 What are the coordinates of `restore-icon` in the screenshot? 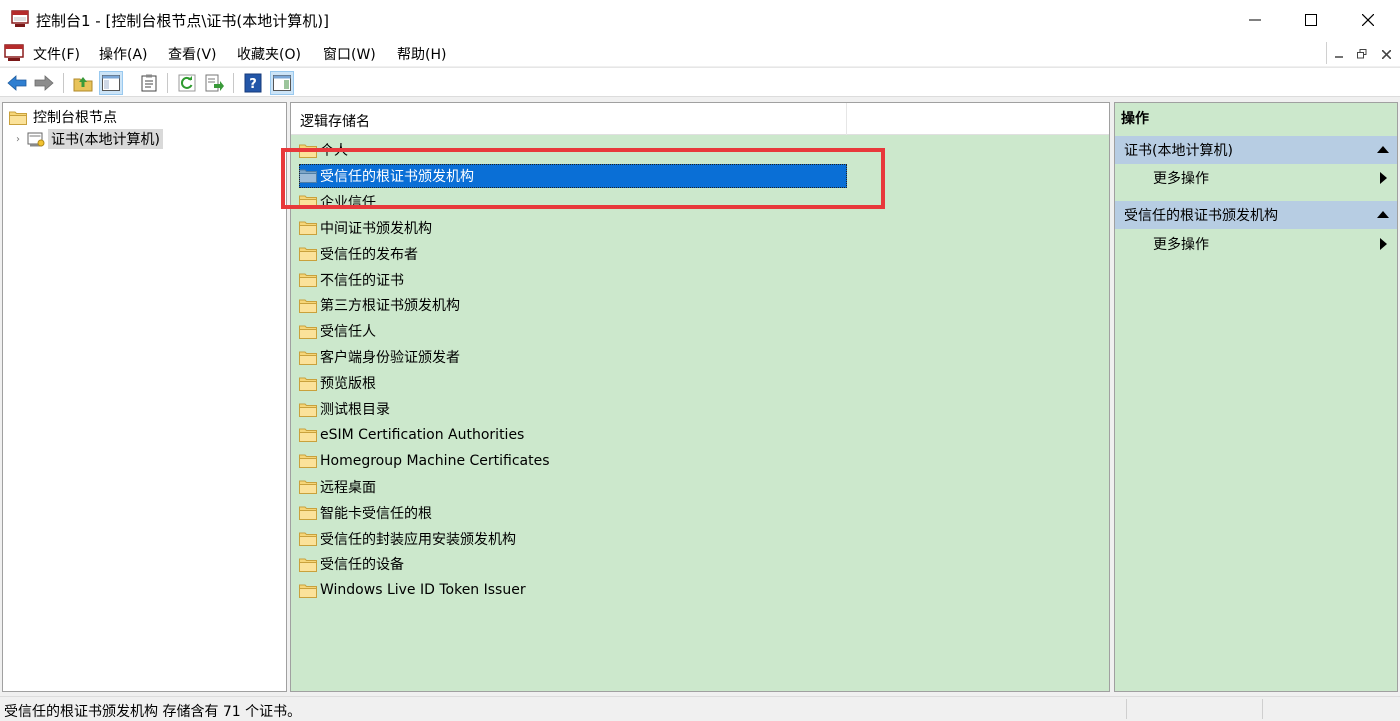 It's located at (1362, 54).